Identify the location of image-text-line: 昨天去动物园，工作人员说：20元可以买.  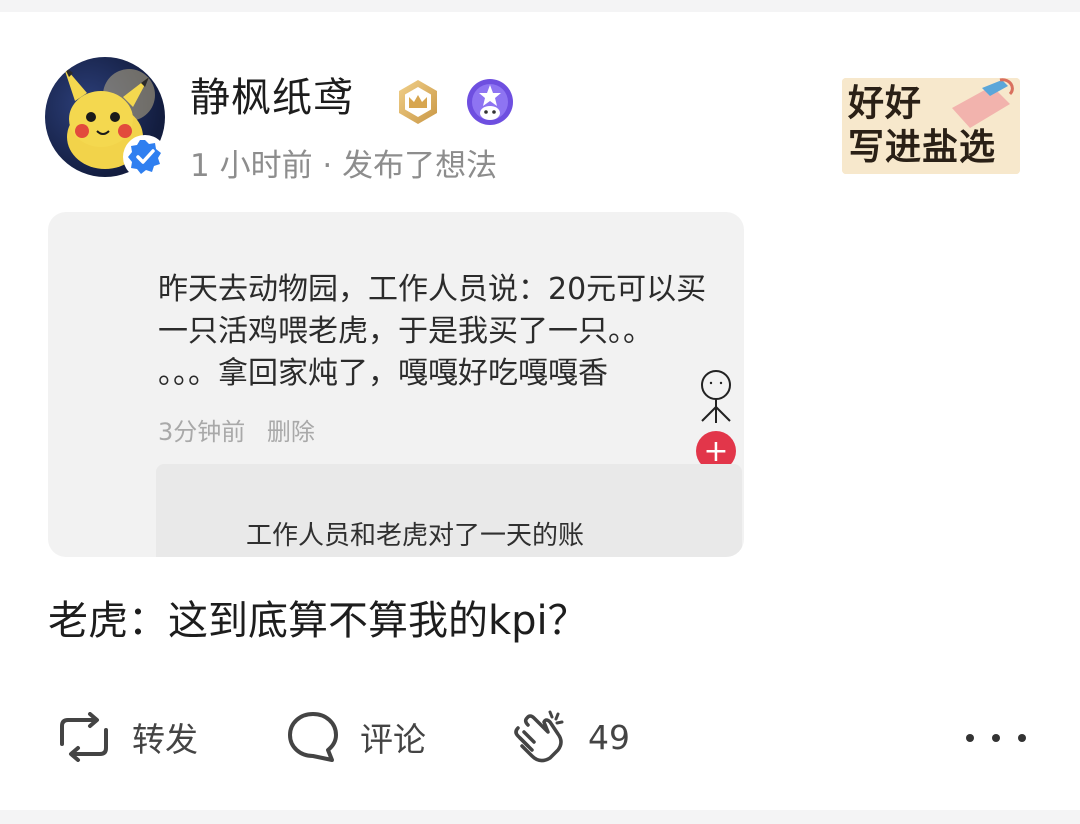
(432, 289).